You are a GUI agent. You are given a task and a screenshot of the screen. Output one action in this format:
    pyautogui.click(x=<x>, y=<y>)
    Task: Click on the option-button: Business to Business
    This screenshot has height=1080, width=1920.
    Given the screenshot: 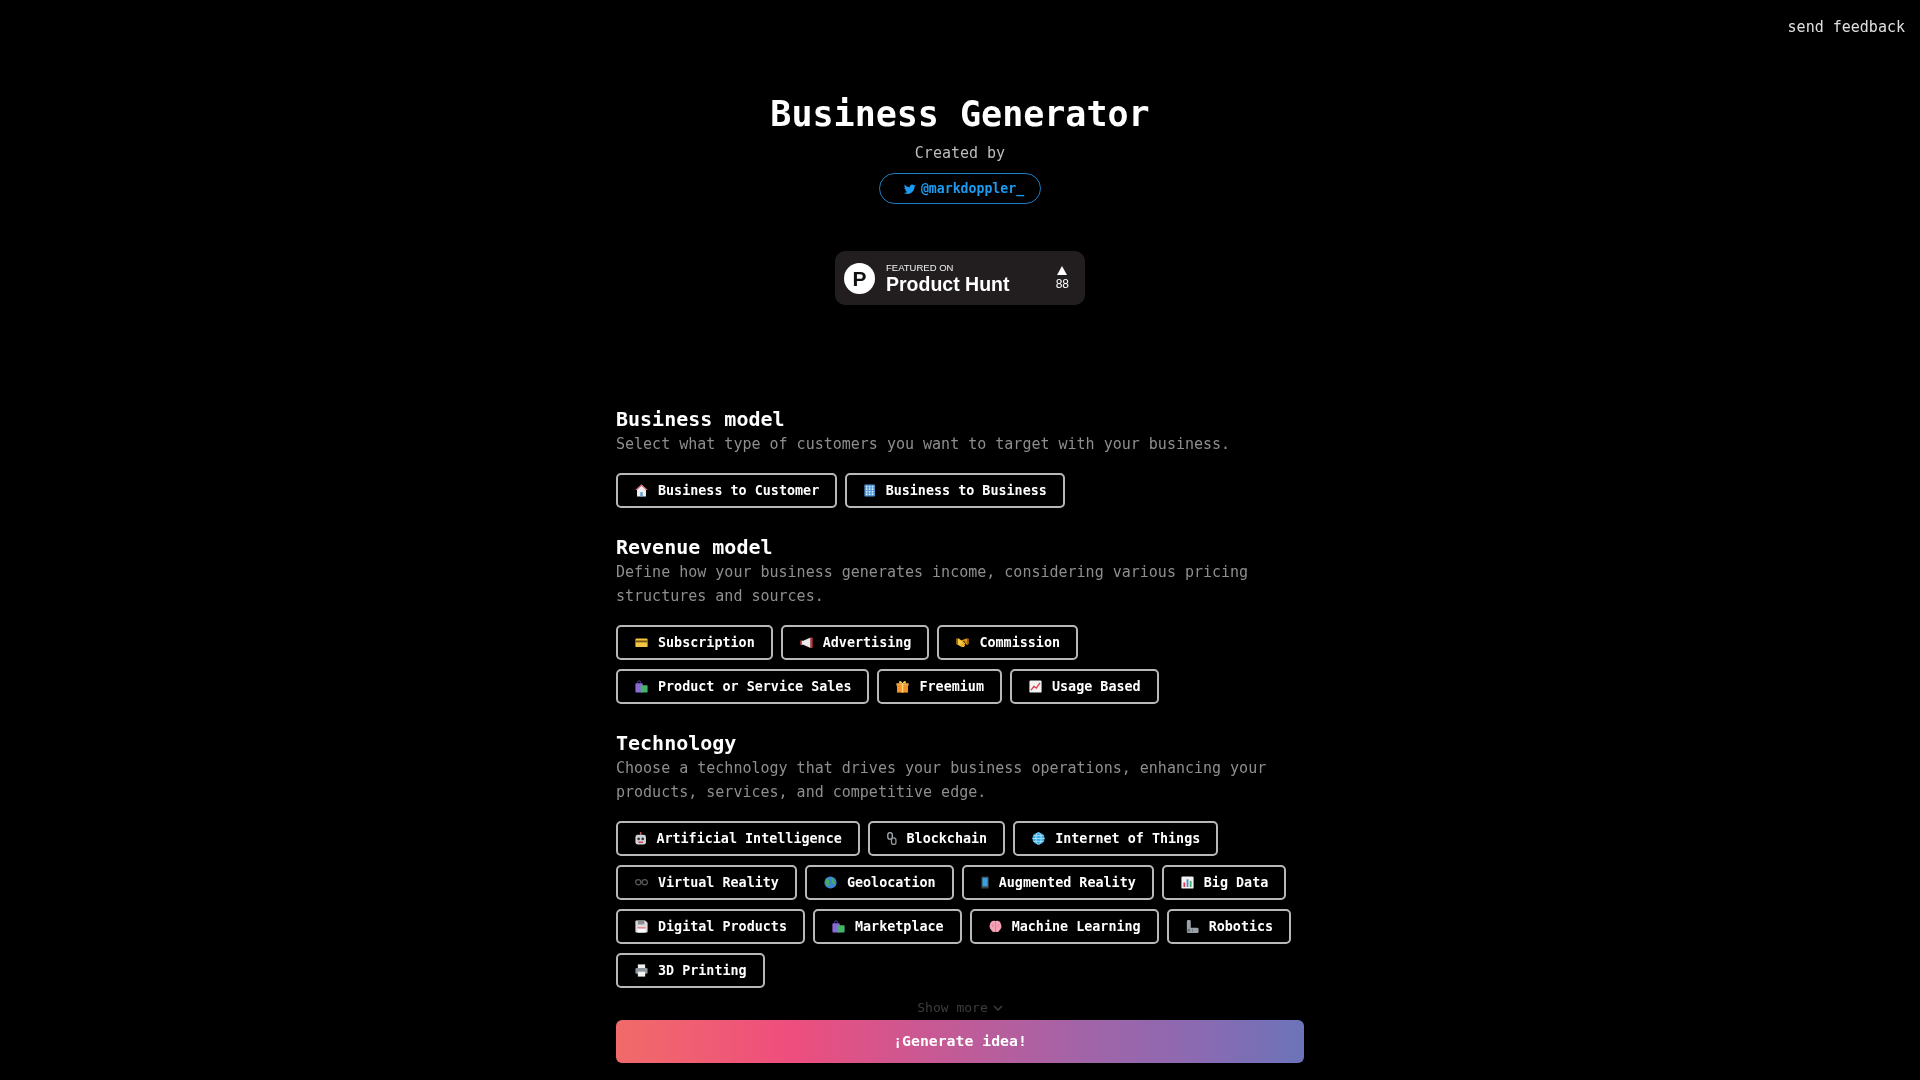 What is the action you would take?
    pyautogui.click(x=955, y=490)
    